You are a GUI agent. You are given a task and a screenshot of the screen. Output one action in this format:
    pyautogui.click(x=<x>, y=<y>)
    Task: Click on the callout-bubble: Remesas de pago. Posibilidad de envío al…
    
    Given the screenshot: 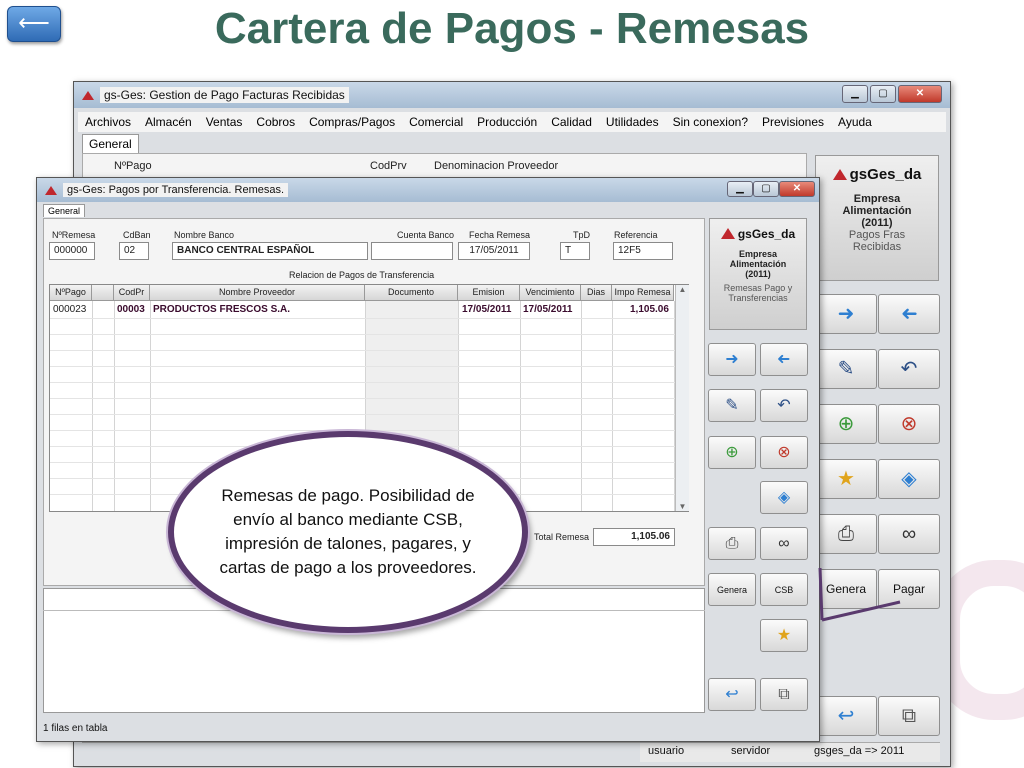 What is the action you would take?
    pyautogui.click(x=348, y=532)
    